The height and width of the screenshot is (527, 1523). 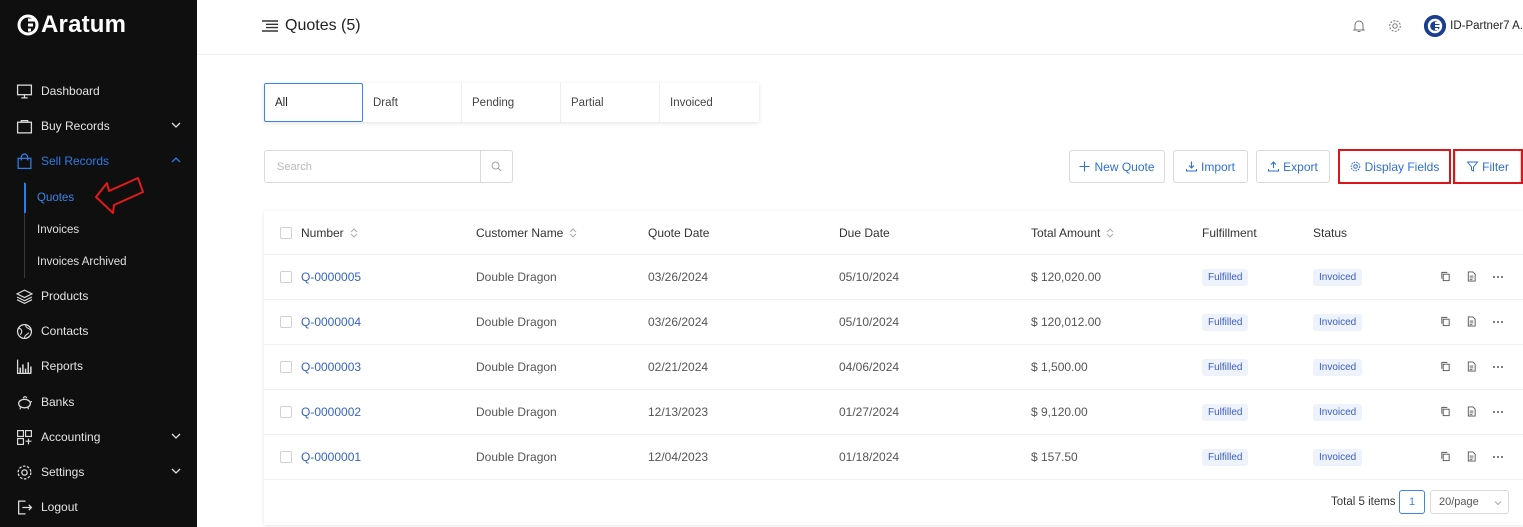 What do you see at coordinates (24, 437) in the screenshot?
I see `grid-icon` at bounding box center [24, 437].